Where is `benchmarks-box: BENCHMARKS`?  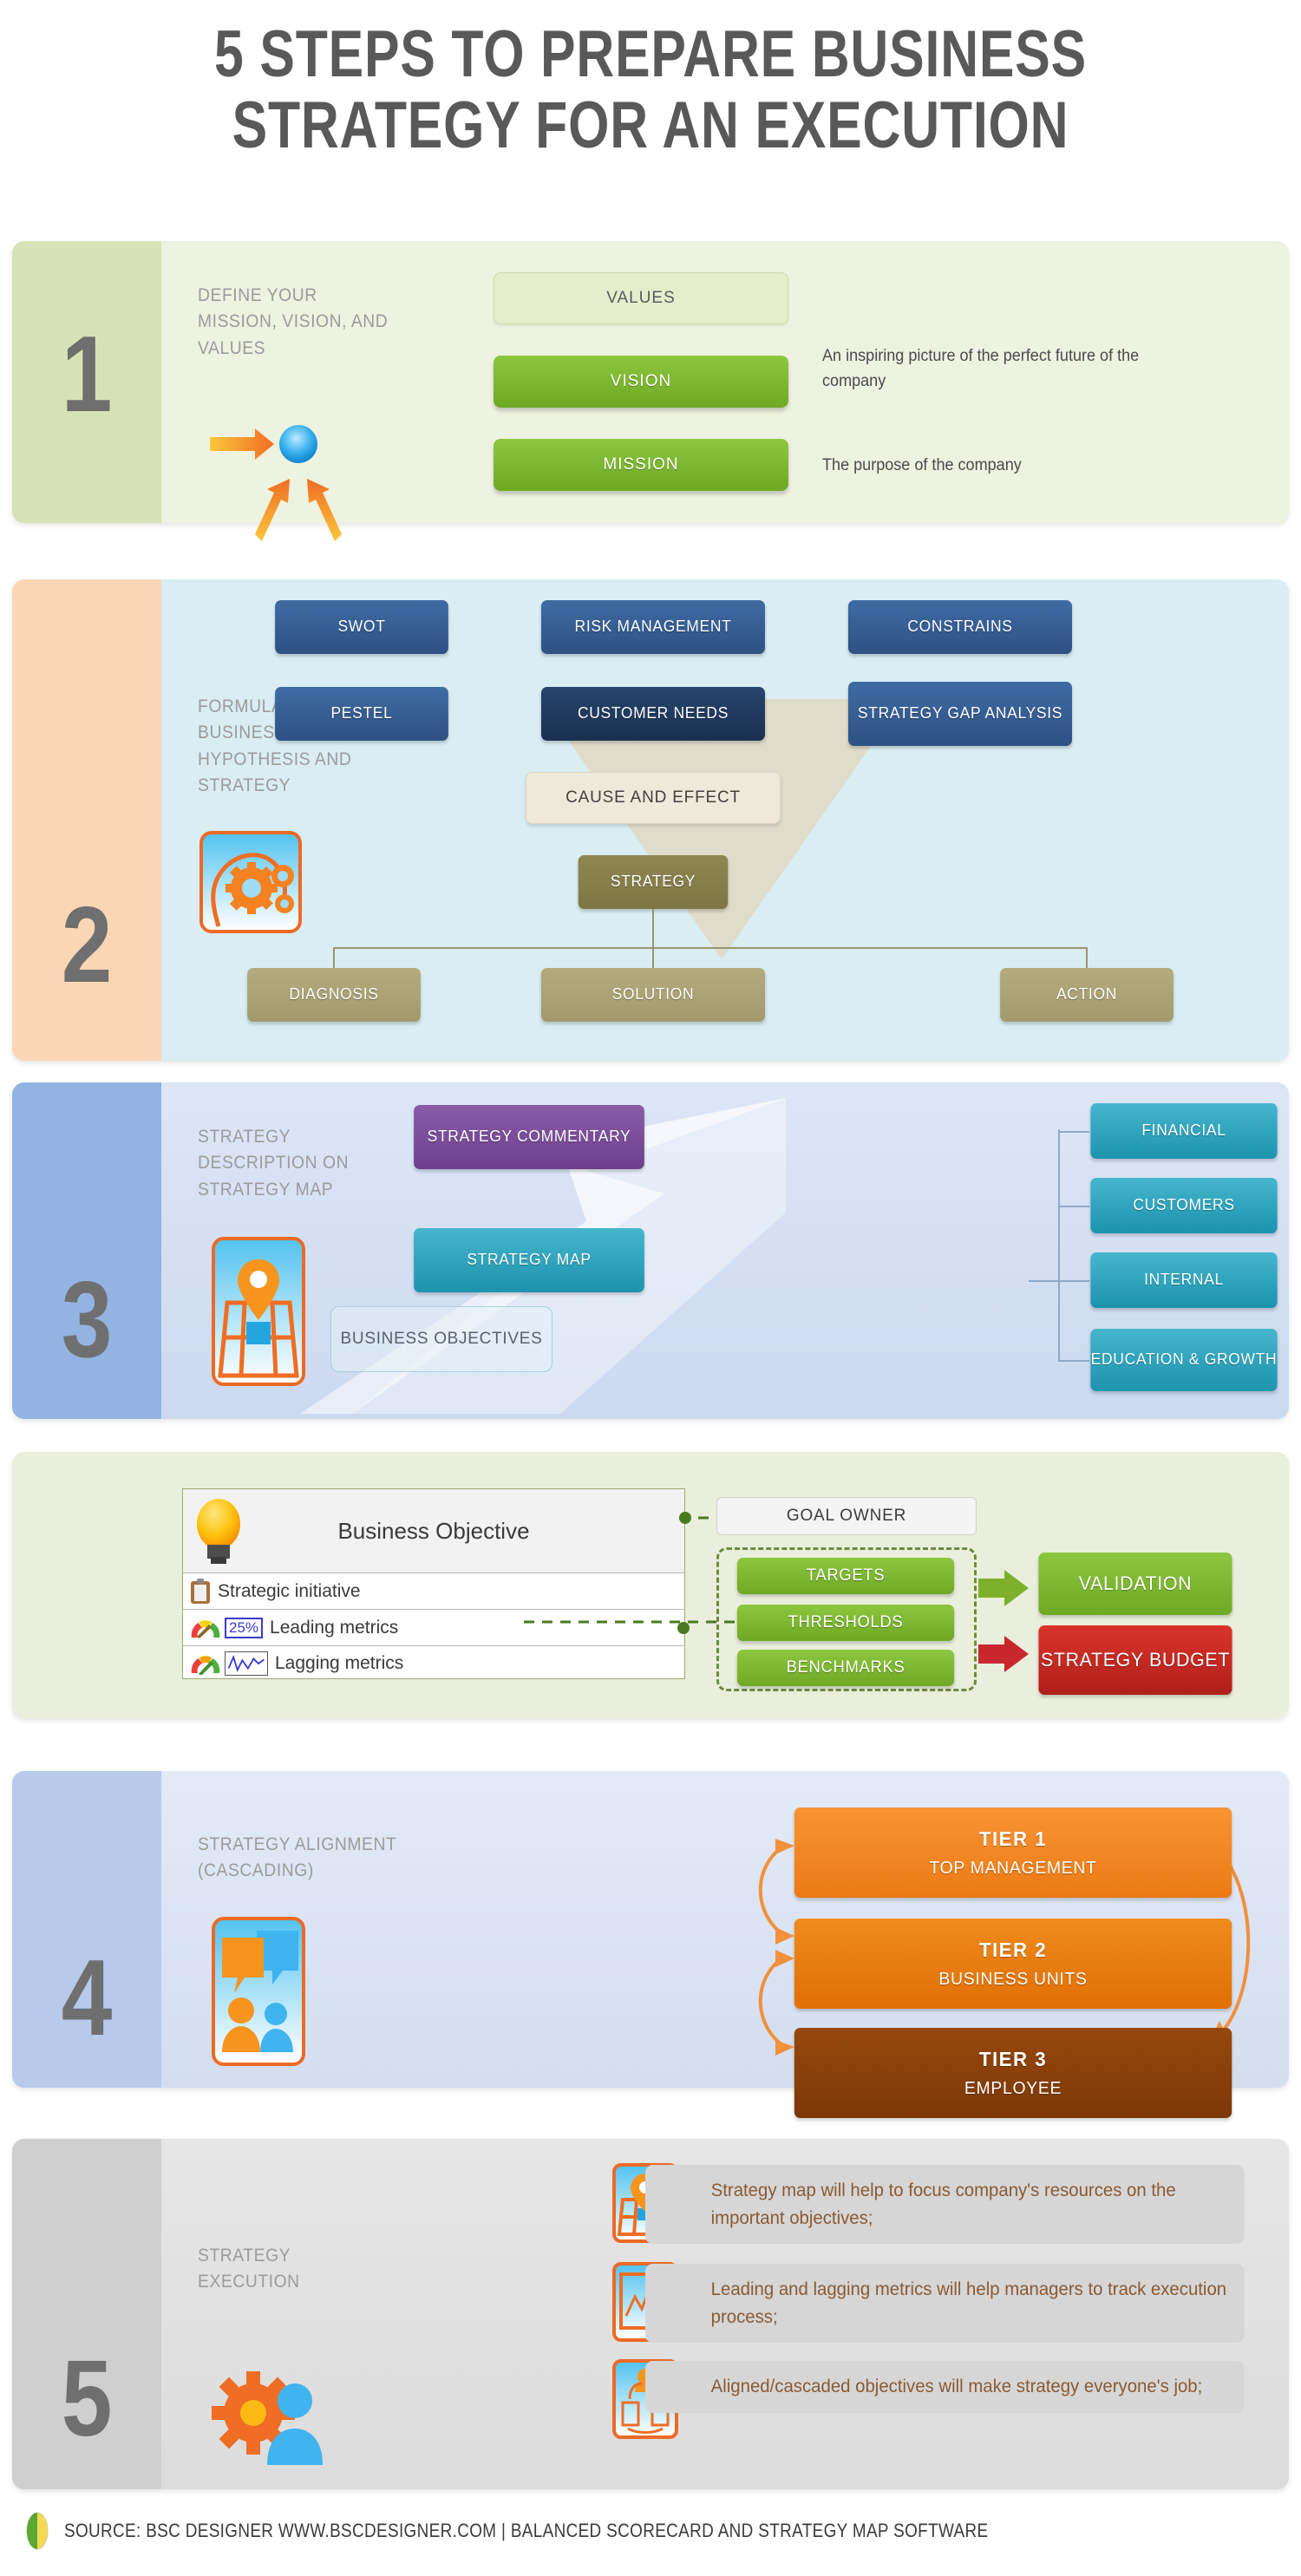
benchmarks-box: BENCHMARKS is located at coordinates (845, 1668).